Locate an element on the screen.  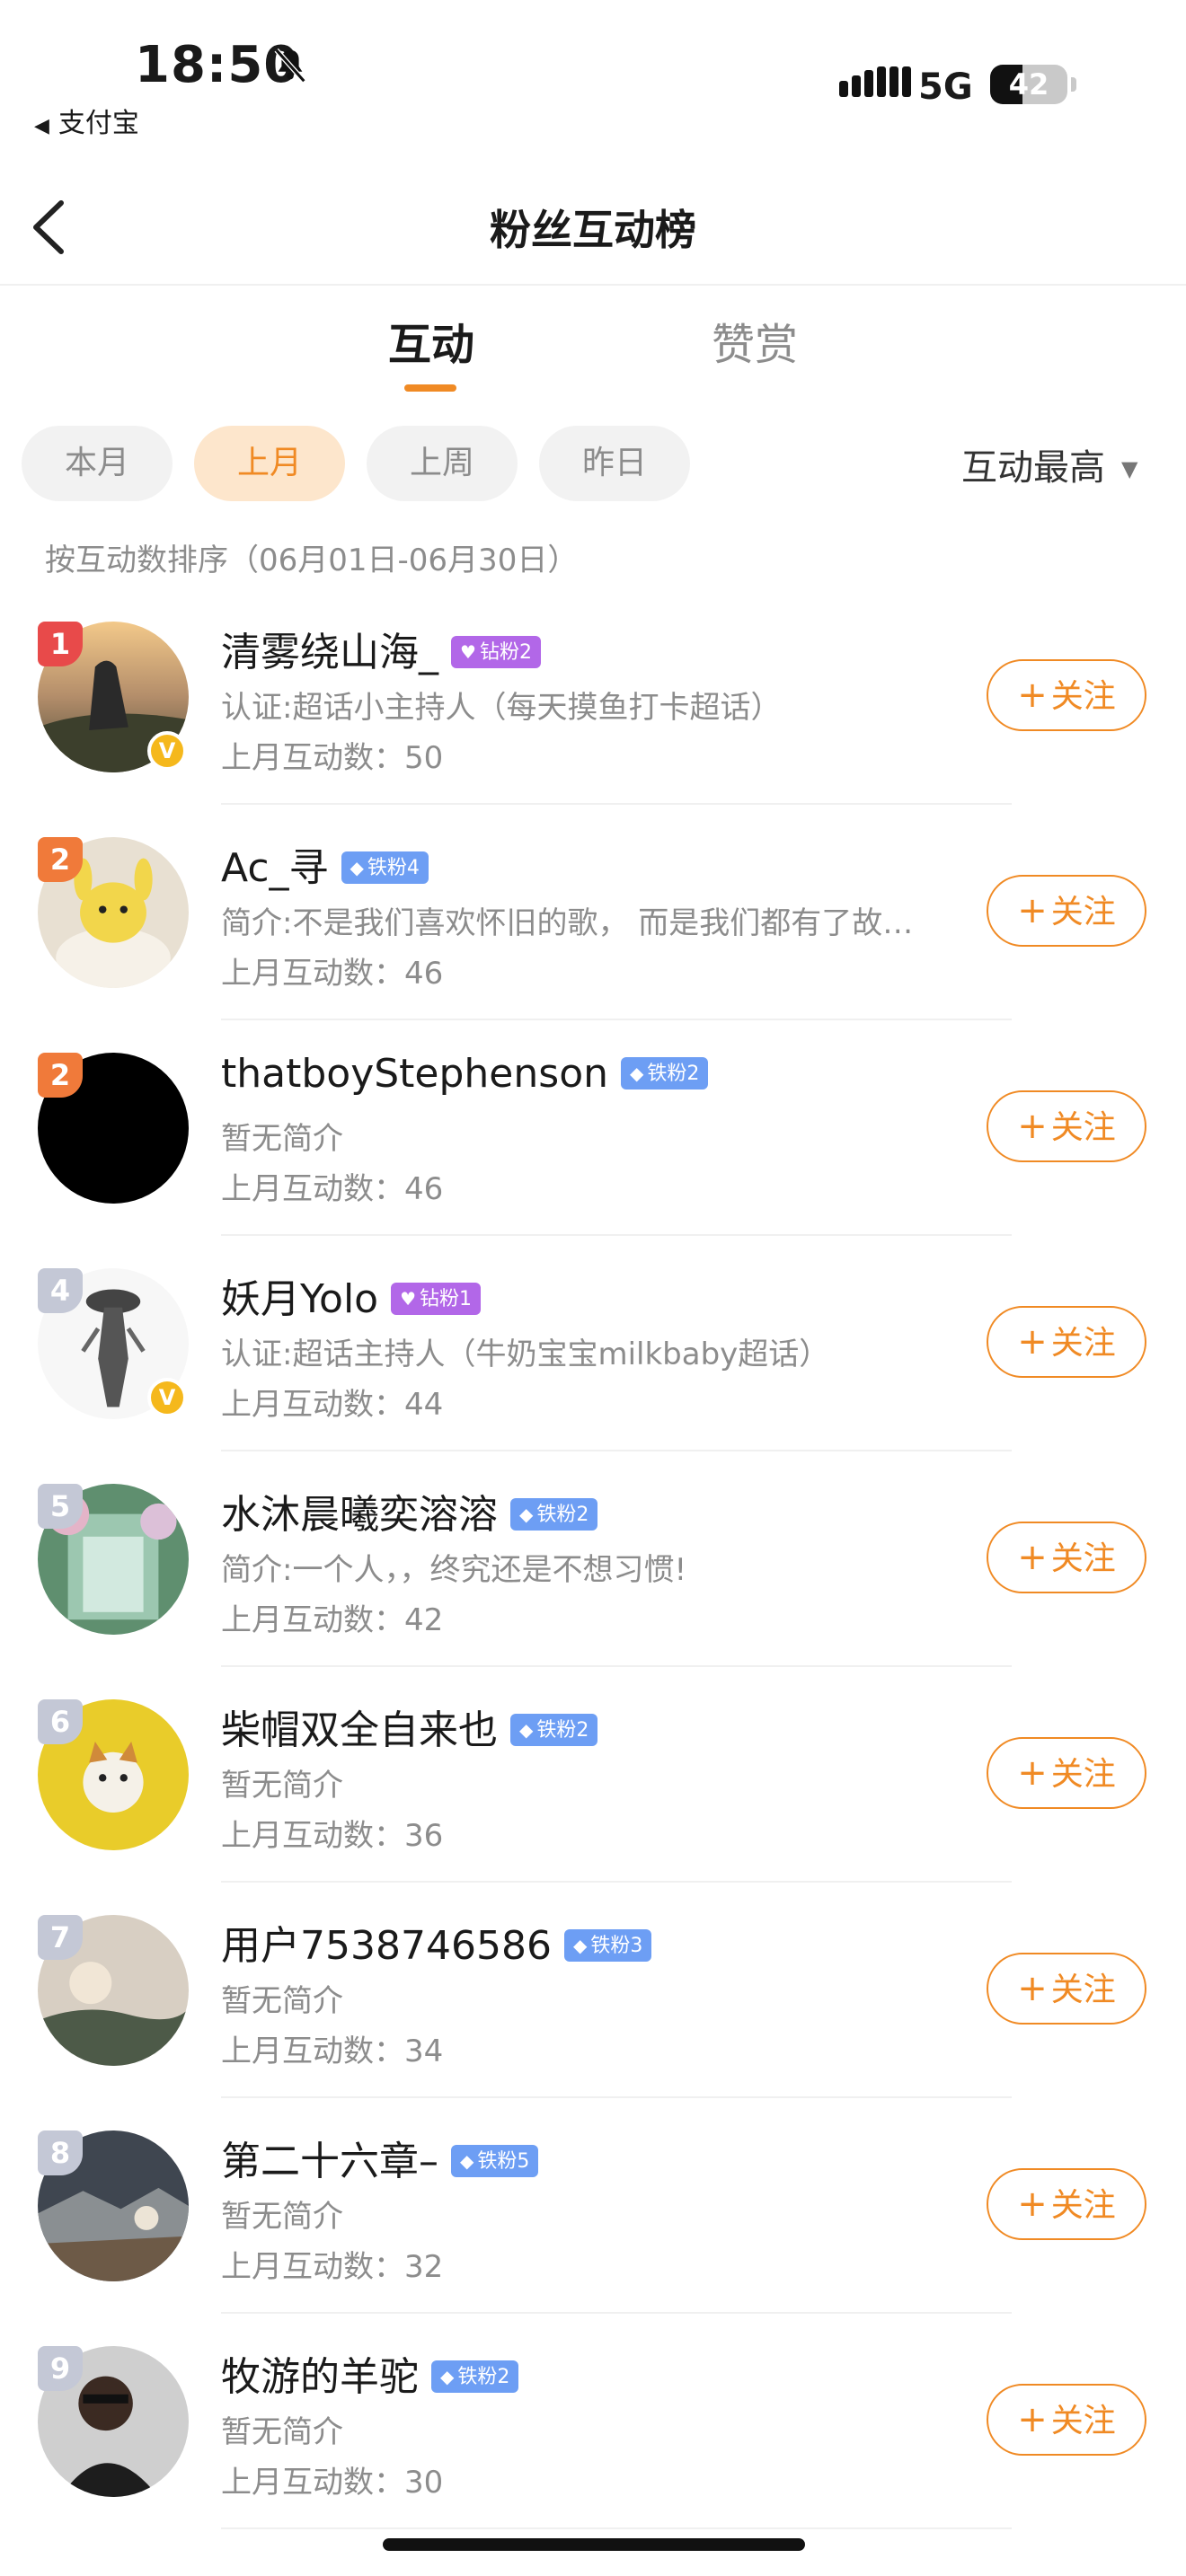
fan-level-label: 铁粉4 is located at coordinates (393, 868).